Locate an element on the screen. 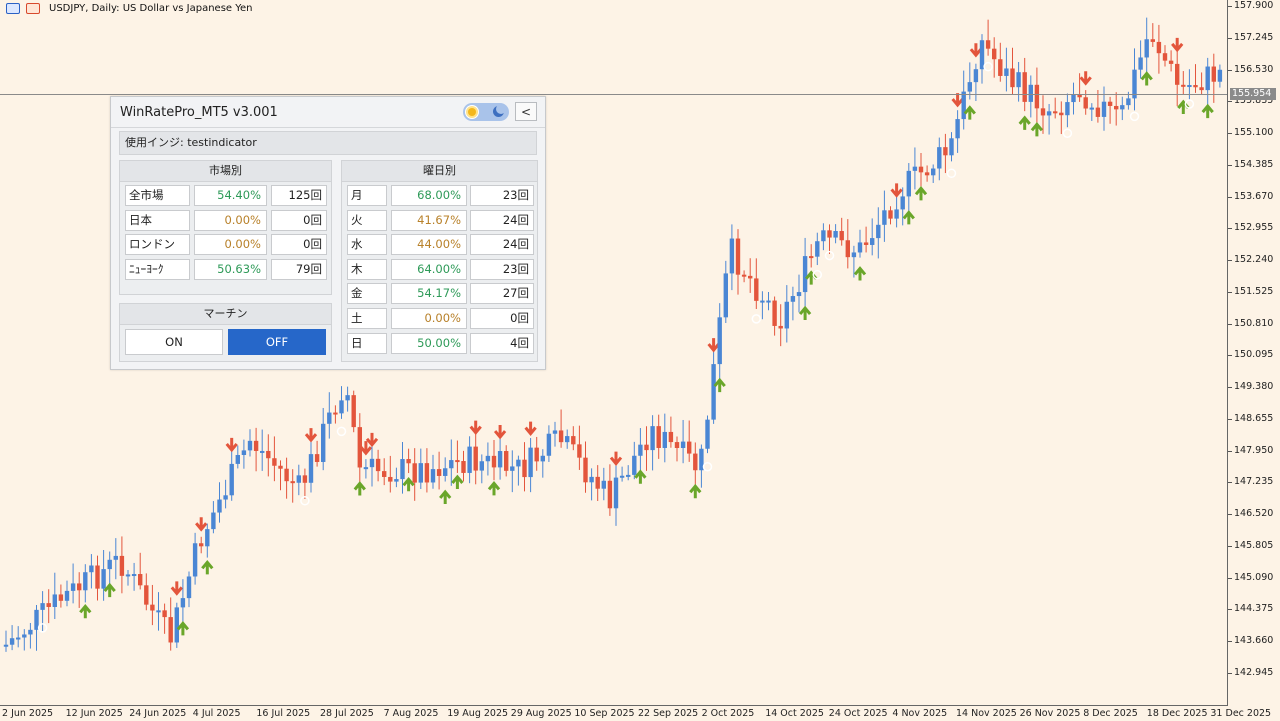  price-label: 145.805 is located at coordinates (1254, 545).